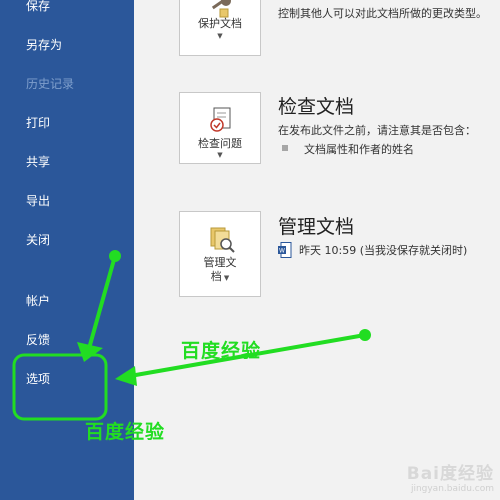  Describe the element at coordinates (220, 254) in the screenshot. I see `manage-document-button: 管理文 档 ▼` at that location.